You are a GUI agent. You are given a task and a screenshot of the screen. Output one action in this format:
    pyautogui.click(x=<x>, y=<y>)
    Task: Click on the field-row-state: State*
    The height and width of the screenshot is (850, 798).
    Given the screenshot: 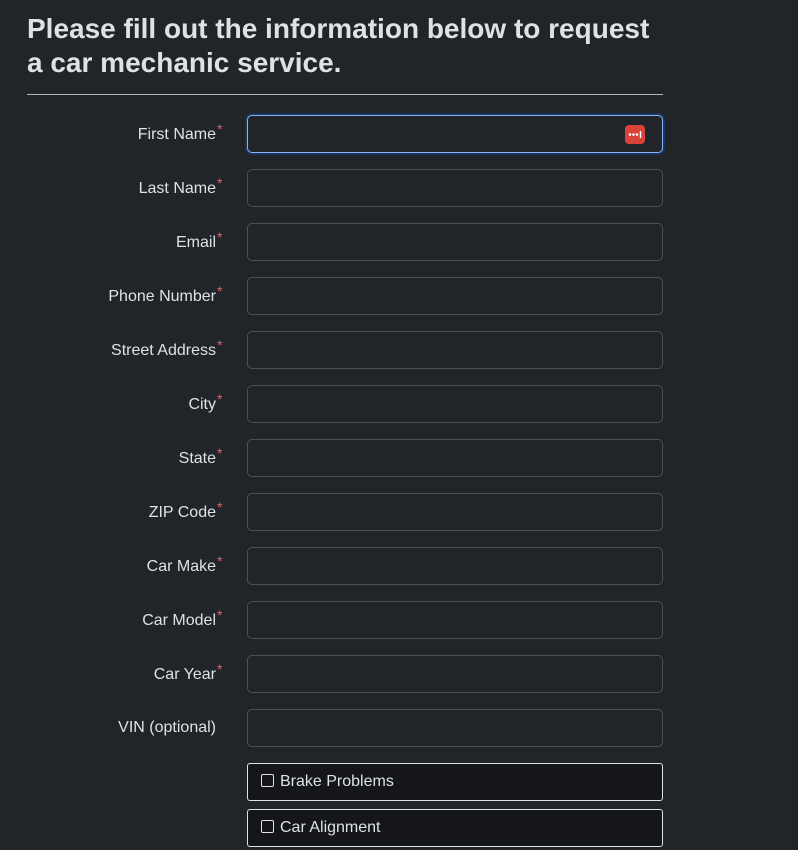 What is the action you would take?
    pyautogui.click(x=399, y=458)
    